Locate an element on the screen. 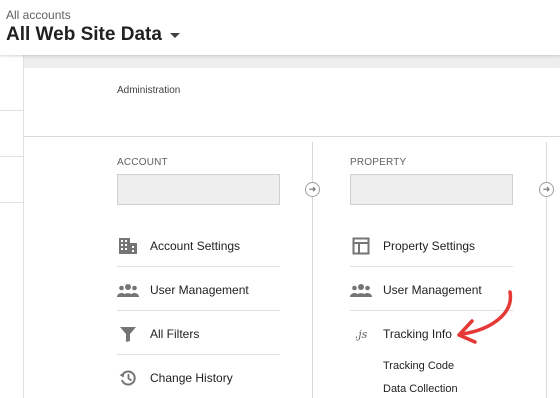 Image resolution: width=560 pixels, height=398 pixels. layout-icon is located at coordinates (361, 246).